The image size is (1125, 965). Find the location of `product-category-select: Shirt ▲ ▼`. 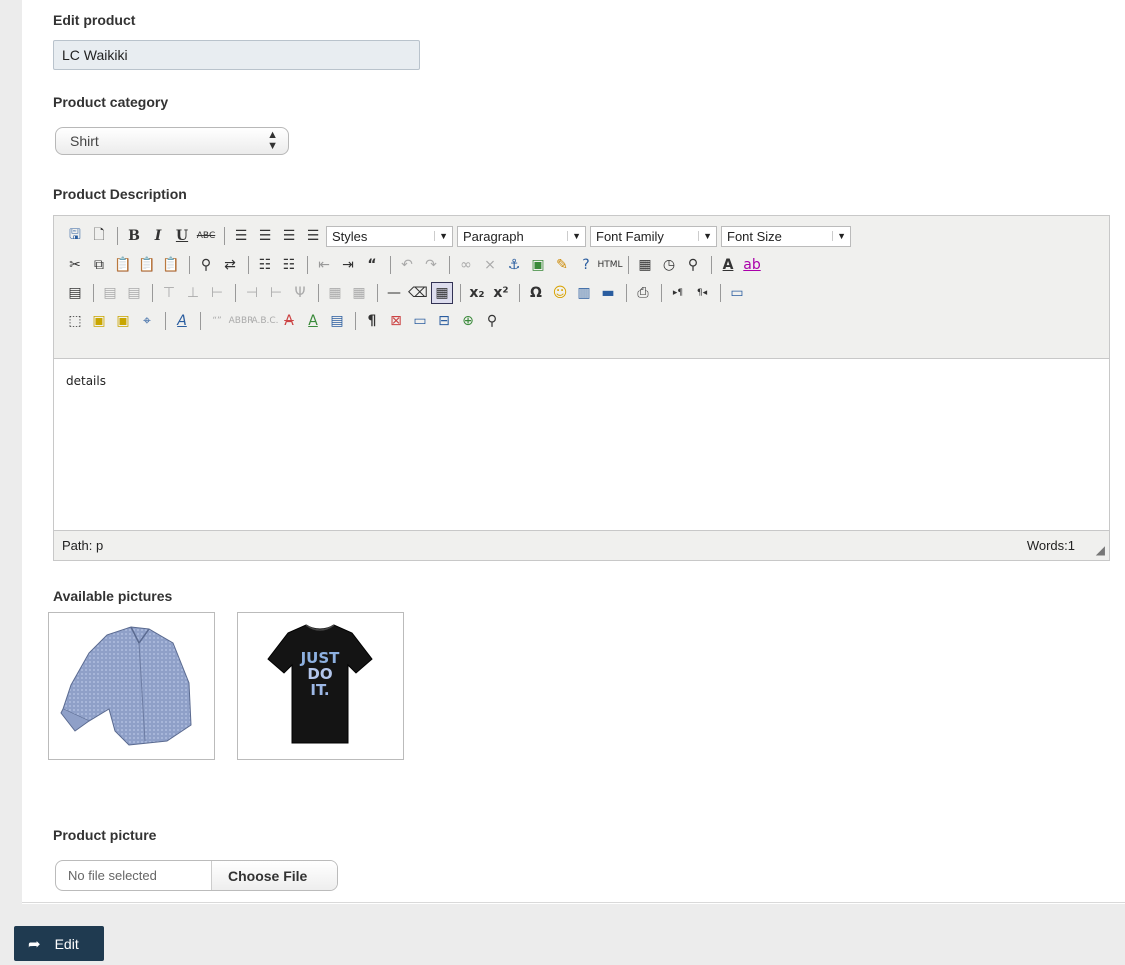

product-category-select: Shirt ▲ ▼ is located at coordinates (172, 141).